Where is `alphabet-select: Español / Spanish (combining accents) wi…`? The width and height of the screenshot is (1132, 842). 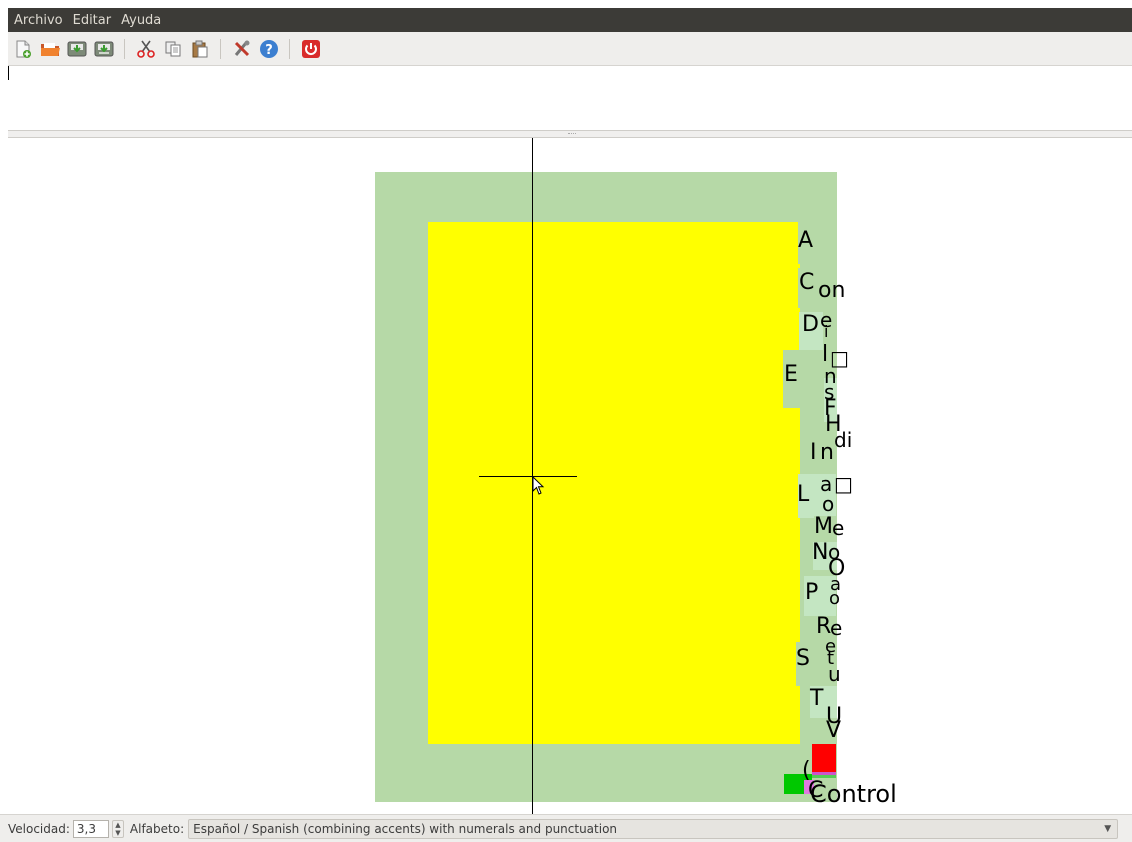
alphabet-select: Español / Spanish (combining accents) wi… is located at coordinates (653, 828).